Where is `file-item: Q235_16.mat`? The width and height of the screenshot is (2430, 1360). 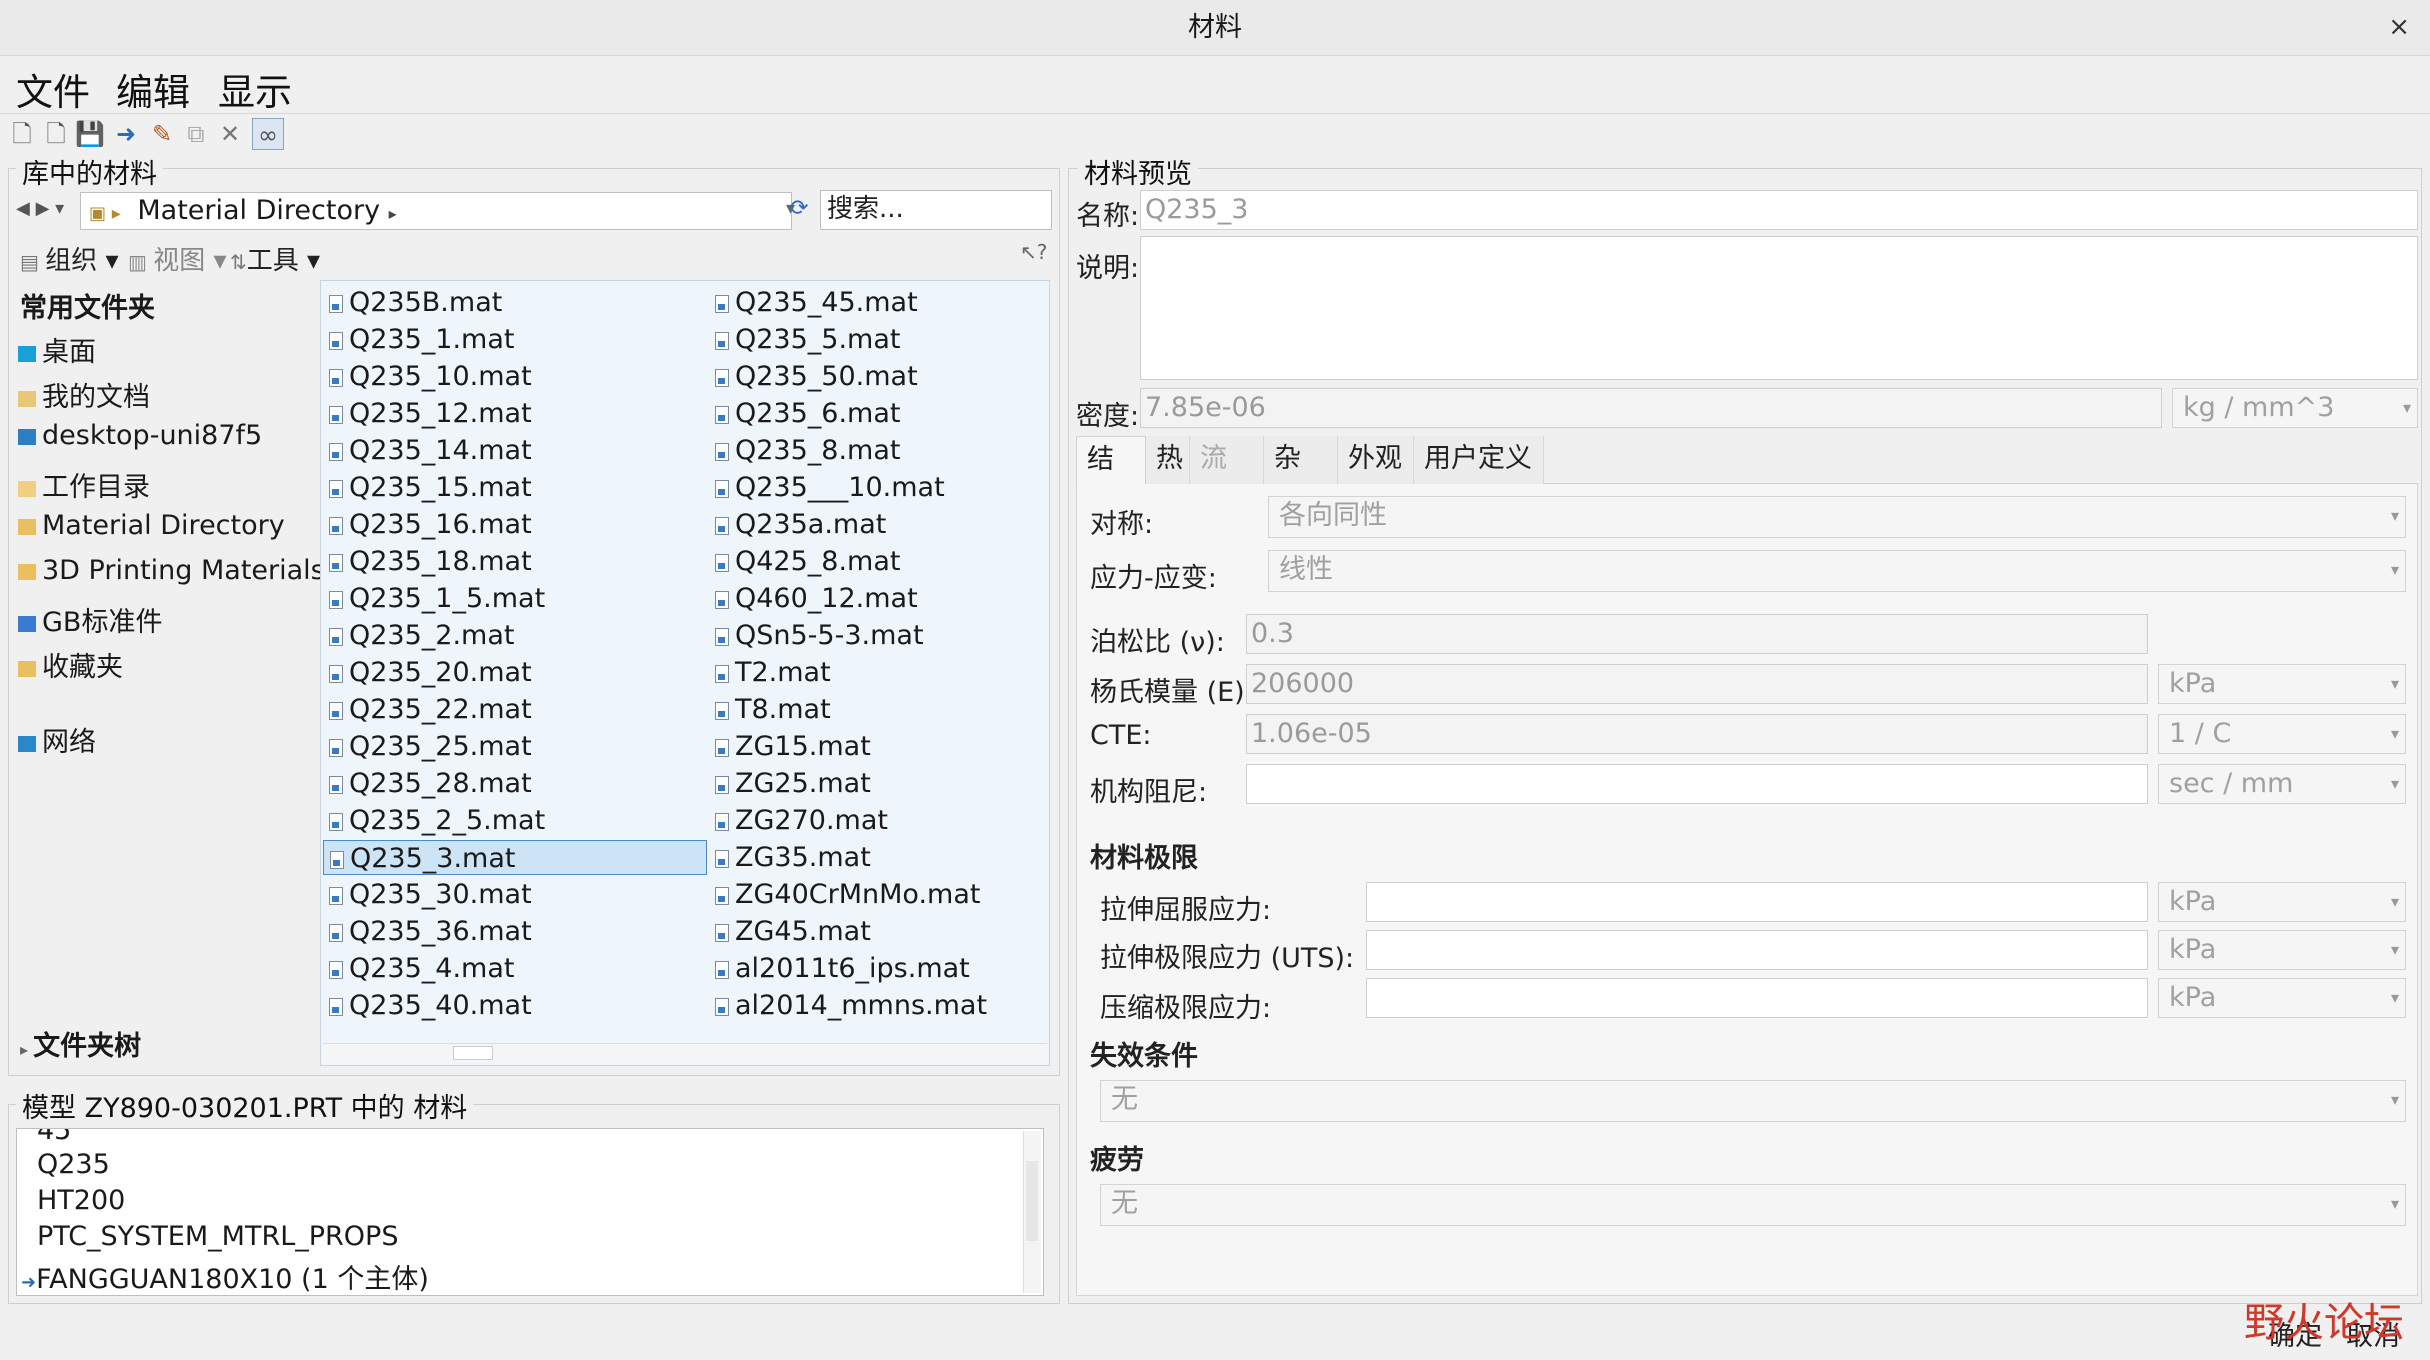 file-item: Q235_16.mat is located at coordinates (515, 524).